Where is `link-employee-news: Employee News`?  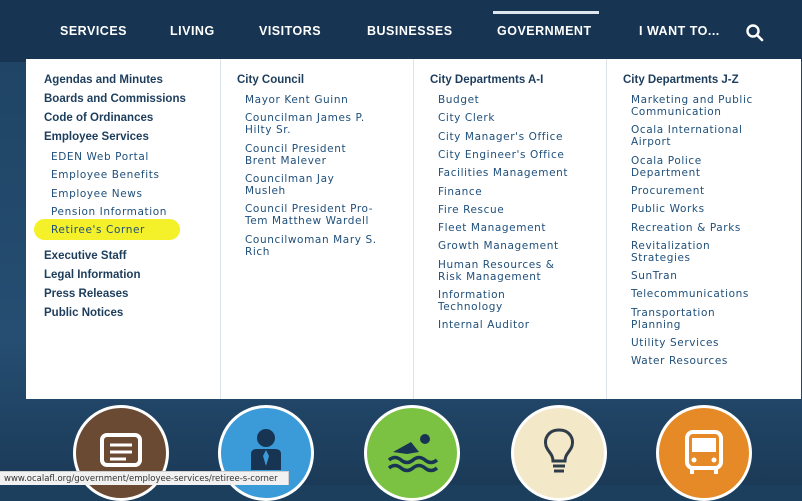 link-employee-news: Employee News is located at coordinates (97, 194).